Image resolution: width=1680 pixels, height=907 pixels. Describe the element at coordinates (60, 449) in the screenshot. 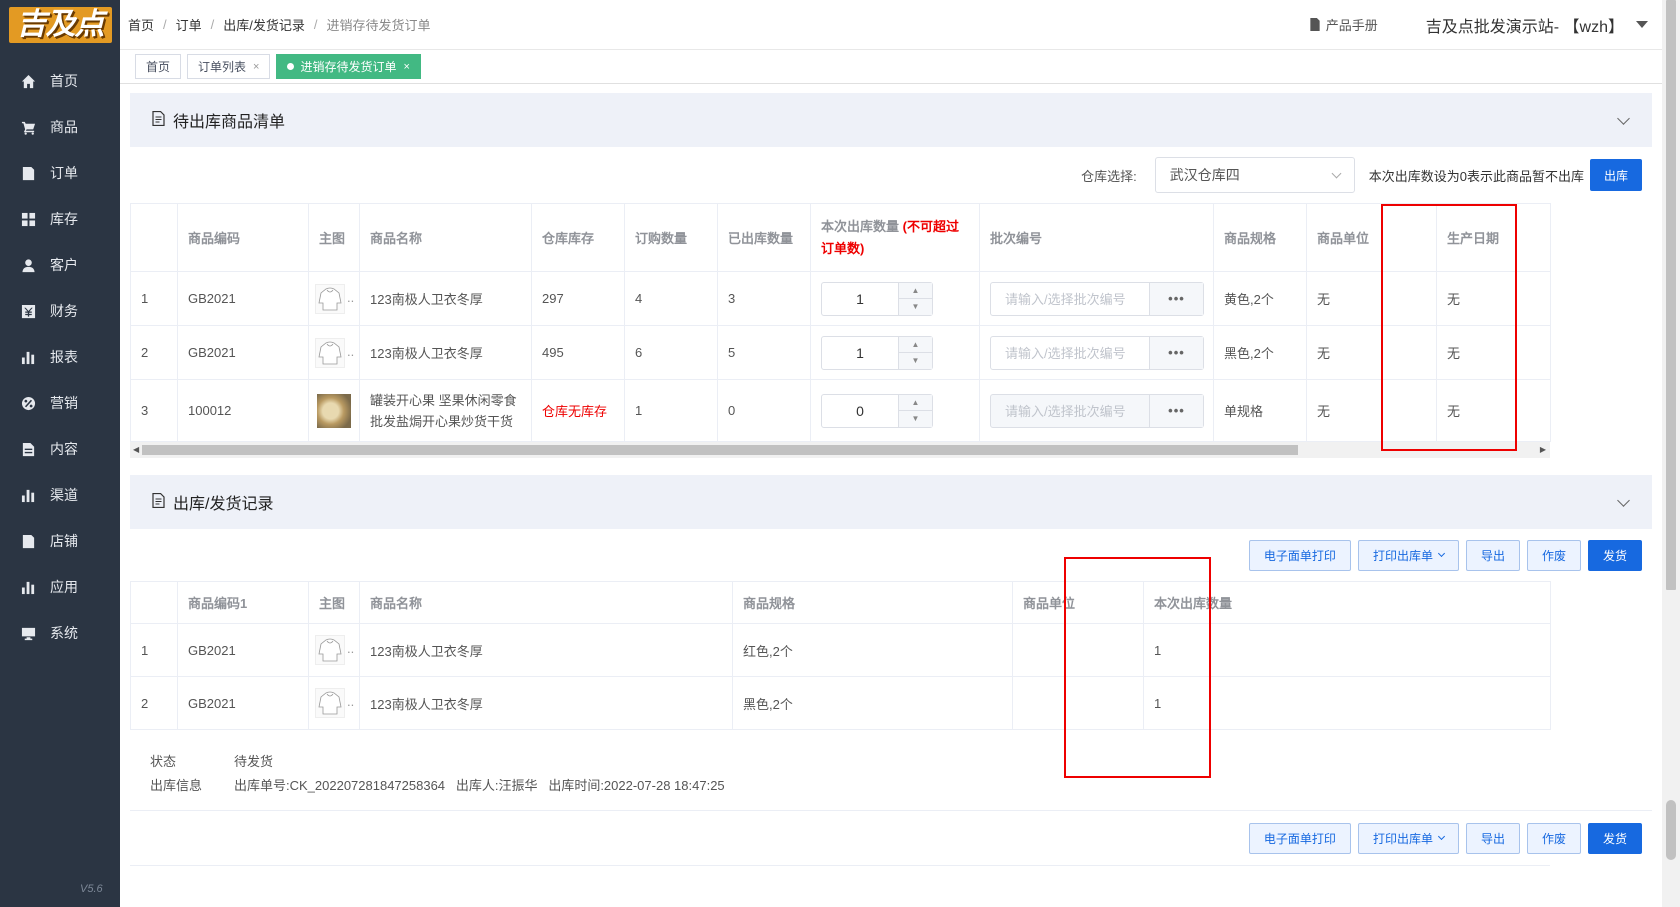

I see `sidebar-item-content: 内容` at that location.